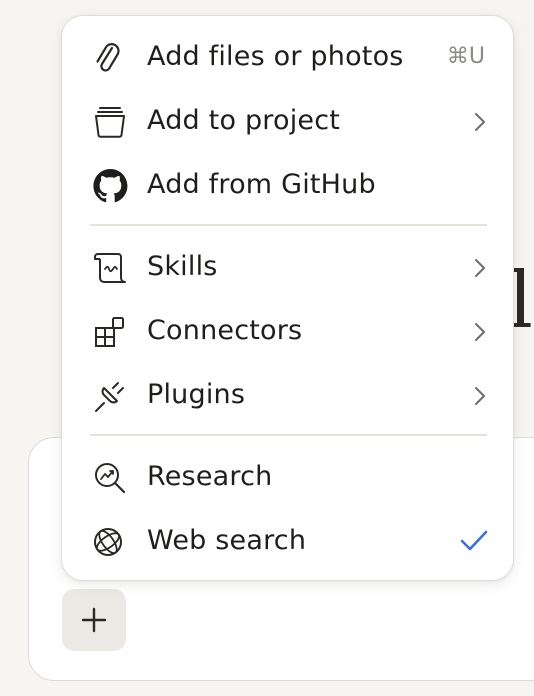 The height and width of the screenshot is (696, 534). I want to click on paperclip-icon, so click(110, 58).